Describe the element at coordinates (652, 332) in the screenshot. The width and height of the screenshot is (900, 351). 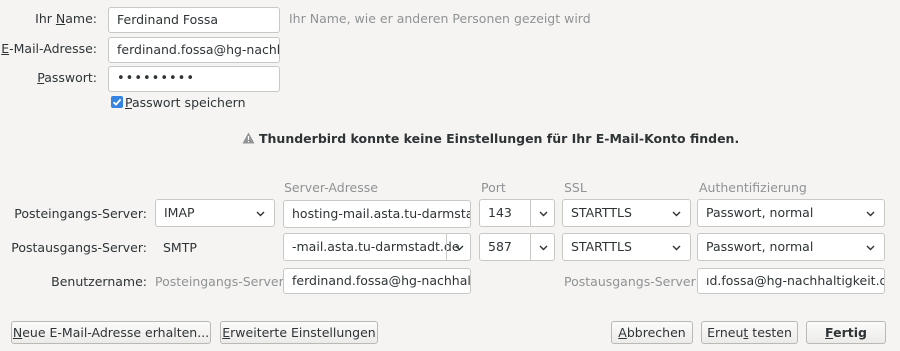
I see `cancel-button: Abbrechen` at that location.